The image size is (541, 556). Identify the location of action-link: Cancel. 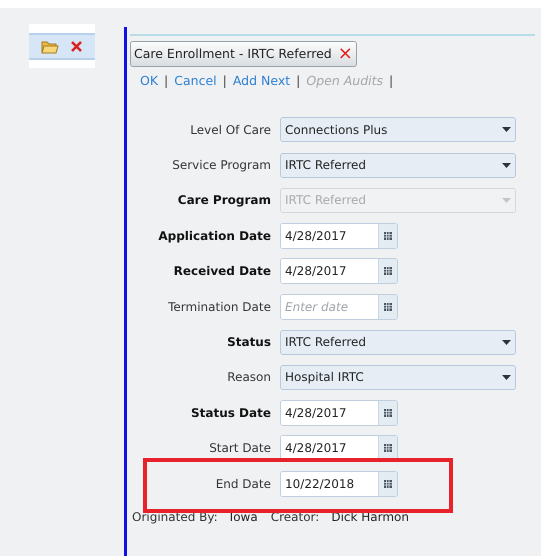
(195, 81).